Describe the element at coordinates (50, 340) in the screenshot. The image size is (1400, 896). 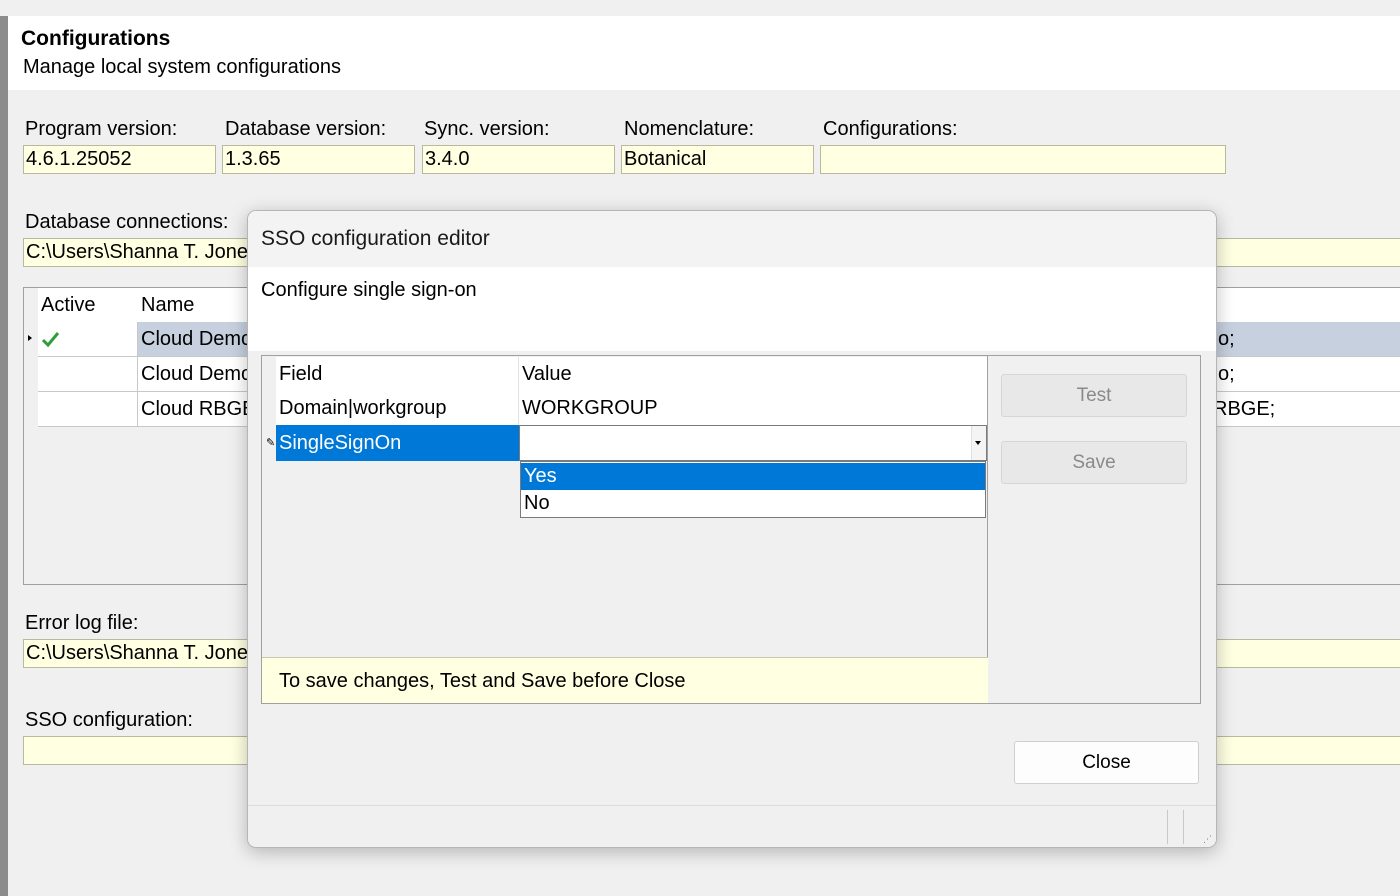
I see `check-icon` at that location.